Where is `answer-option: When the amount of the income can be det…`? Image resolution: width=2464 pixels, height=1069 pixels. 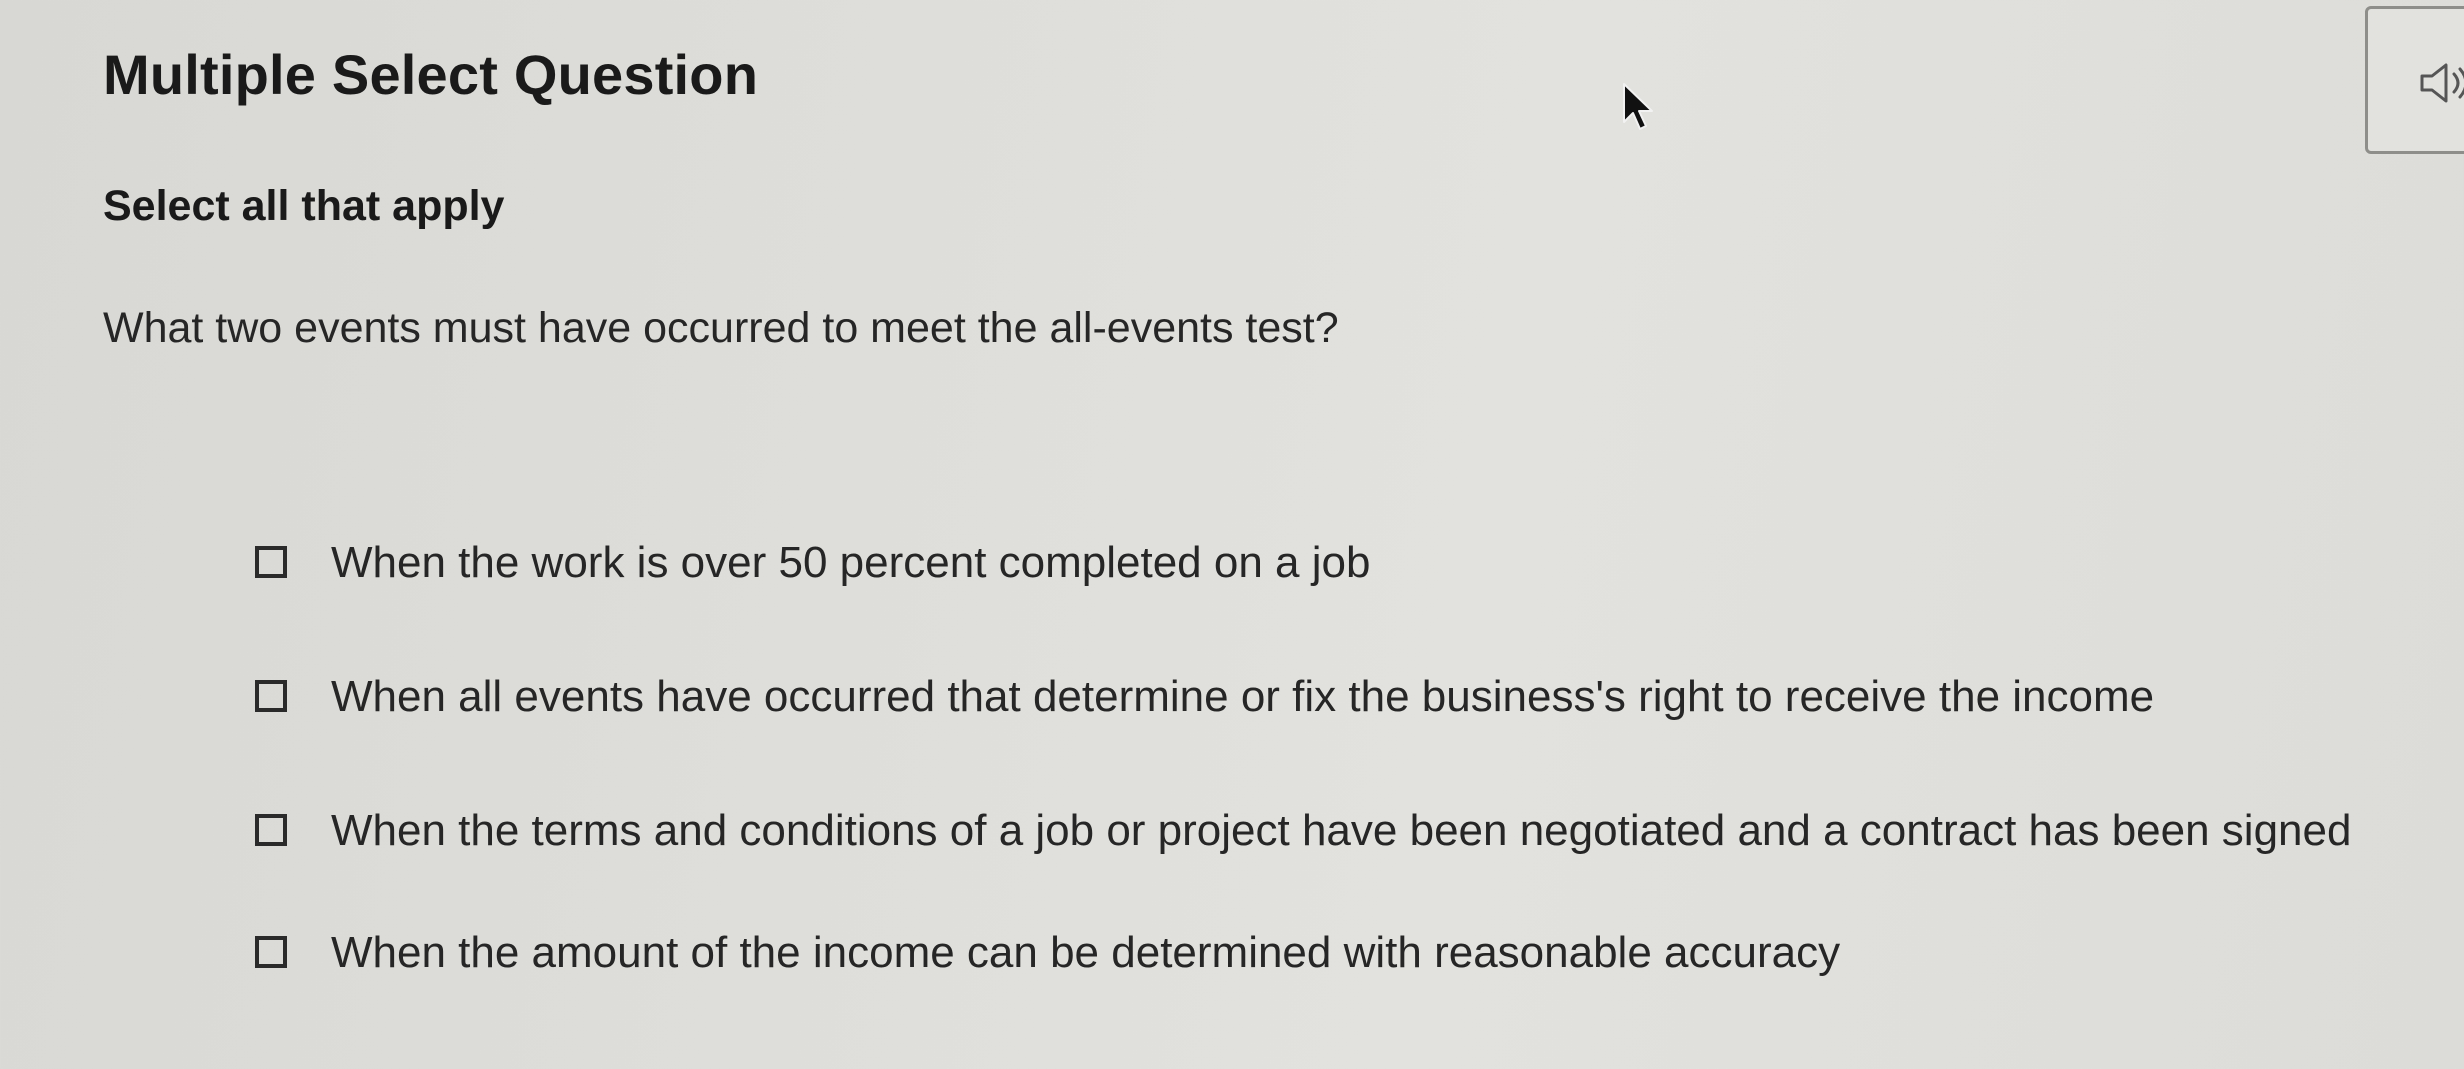 answer-option: When the amount of the income can be det… is located at coordinates (1330, 953).